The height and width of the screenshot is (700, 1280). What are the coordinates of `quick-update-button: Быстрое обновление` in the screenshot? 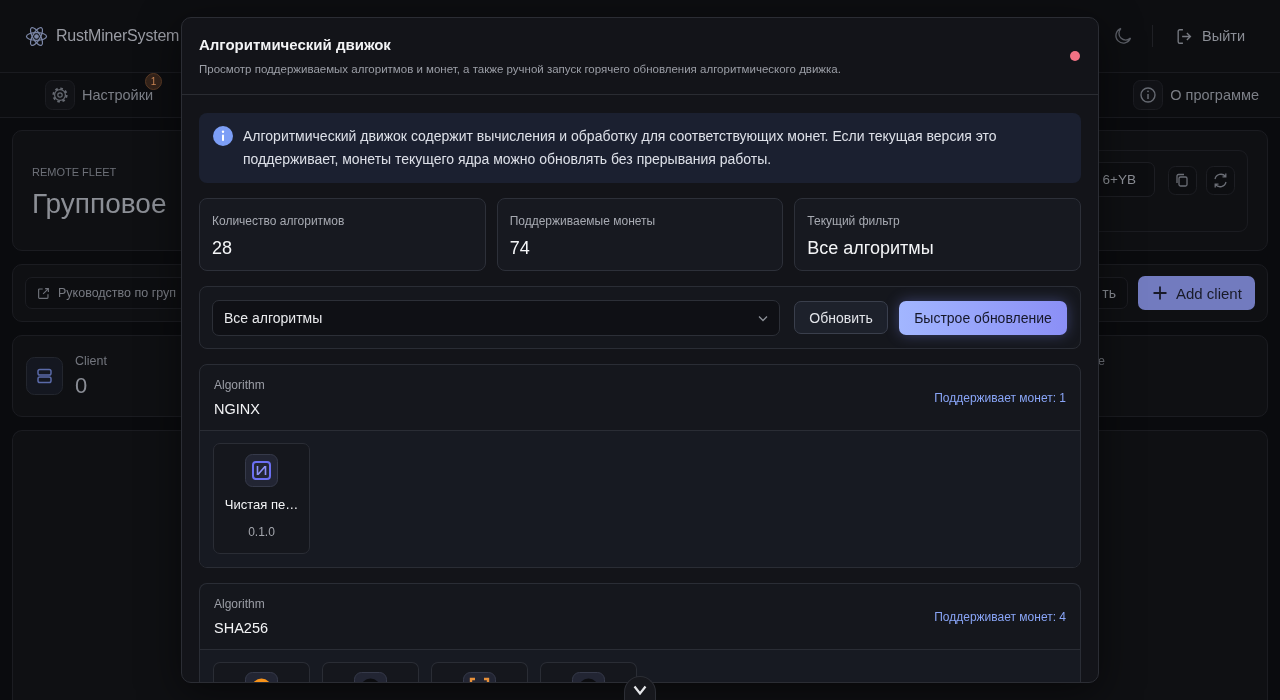 It's located at (983, 317).